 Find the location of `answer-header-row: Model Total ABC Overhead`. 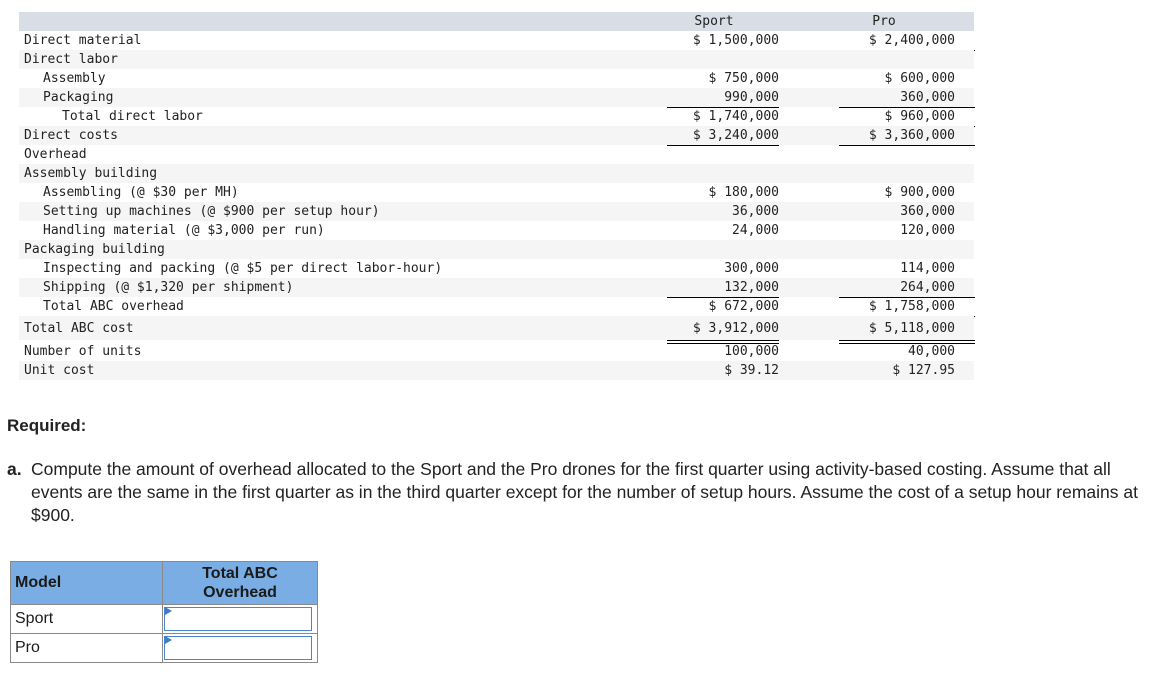

answer-header-row: Model Total ABC Overhead is located at coordinates (164, 583).